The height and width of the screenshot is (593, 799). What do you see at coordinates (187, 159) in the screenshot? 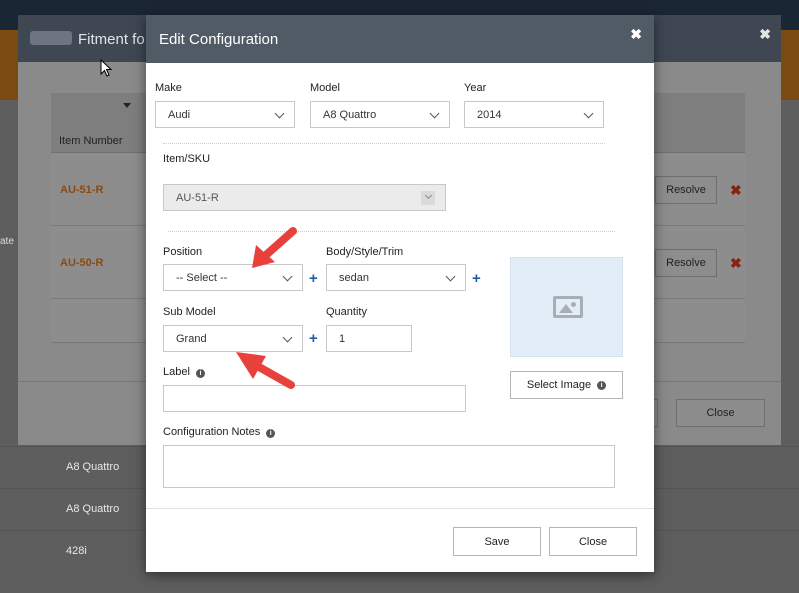
I see `item-sku-label: Item/SKU` at bounding box center [187, 159].